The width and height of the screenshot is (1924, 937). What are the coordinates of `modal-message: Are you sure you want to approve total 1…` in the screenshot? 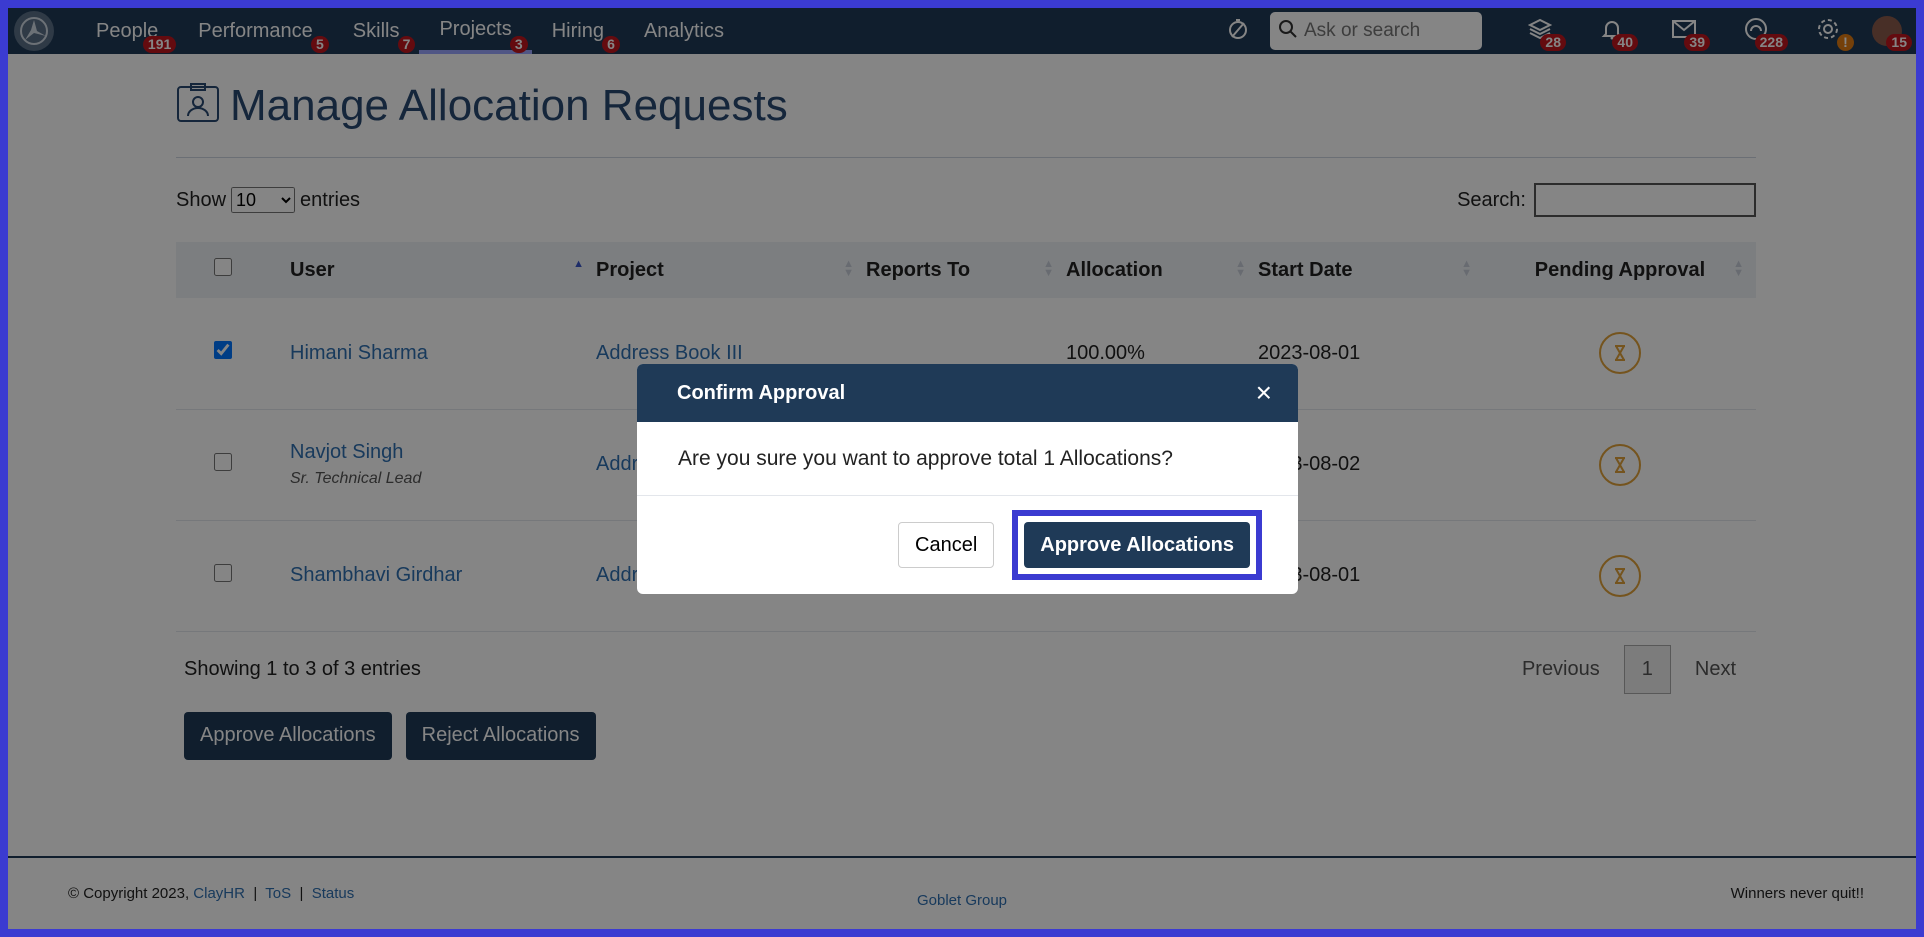 It's located at (925, 458).